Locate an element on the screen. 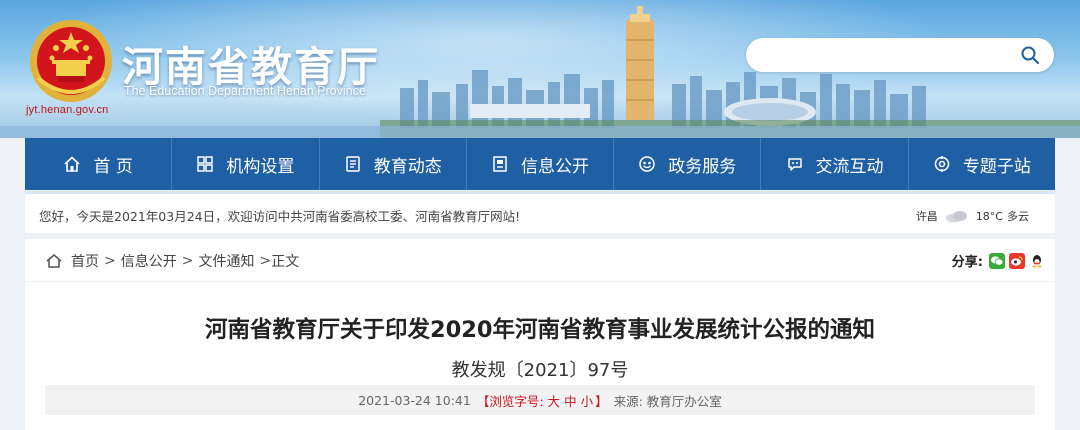 This screenshot has width=1080, height=430. nav-item-gov-service: 政务服务 is located at coordinates (688, 164).